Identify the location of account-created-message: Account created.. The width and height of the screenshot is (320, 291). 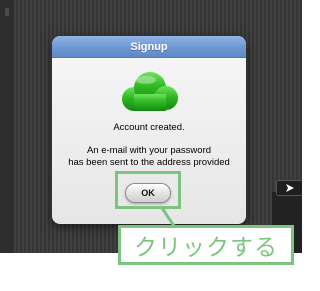
(149, 127).